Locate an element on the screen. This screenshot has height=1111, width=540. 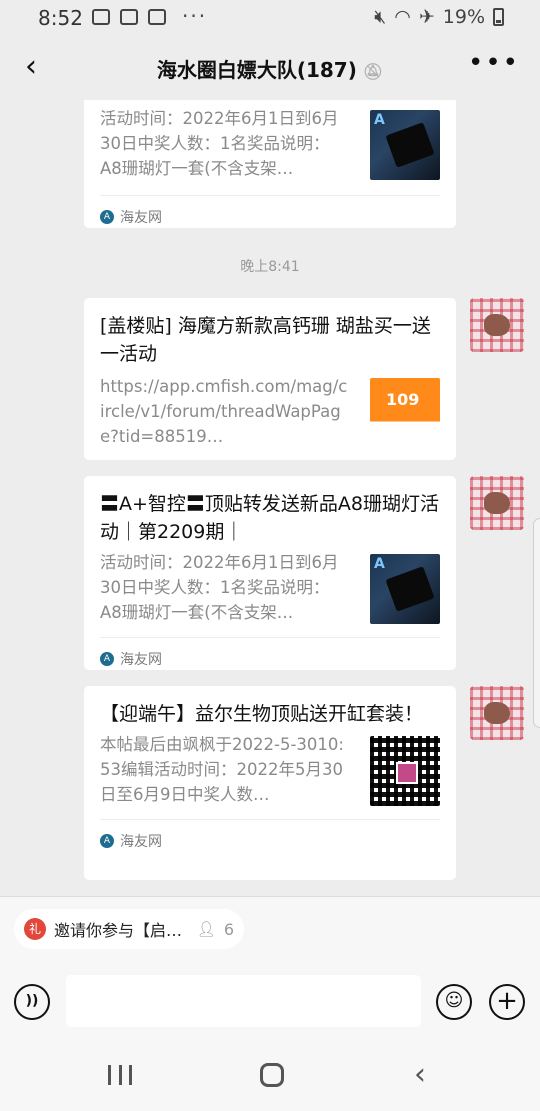
voice-button: )) is located at coordinates (32, 1002).